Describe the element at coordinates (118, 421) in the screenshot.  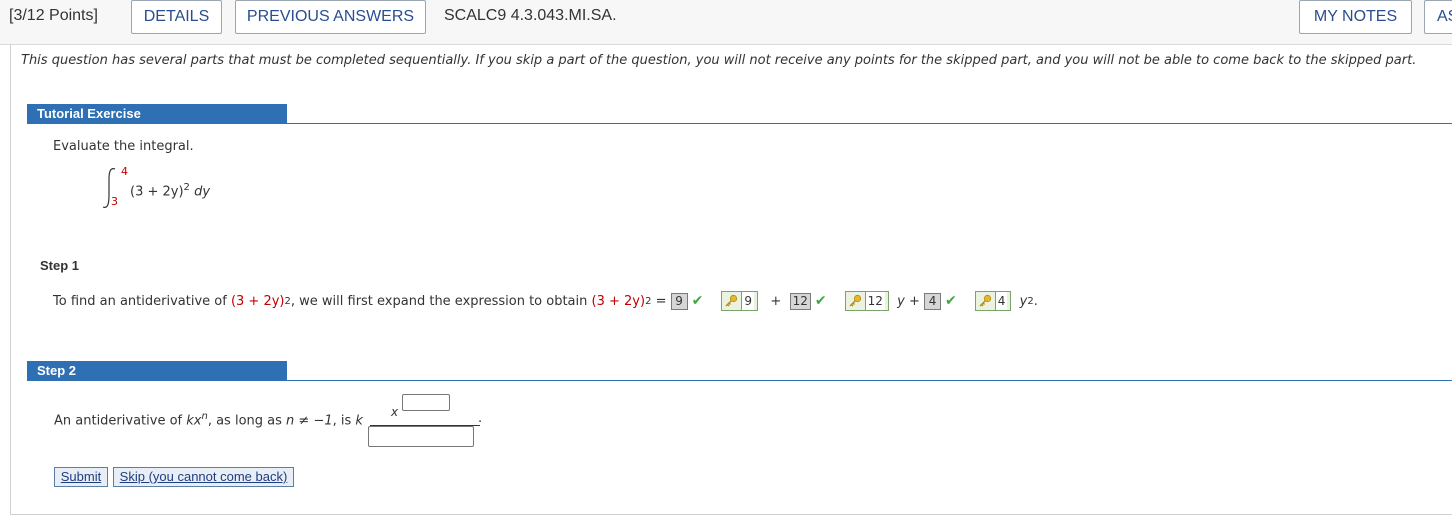
I see `step-2-text-before: An antiderivative of` at that location.